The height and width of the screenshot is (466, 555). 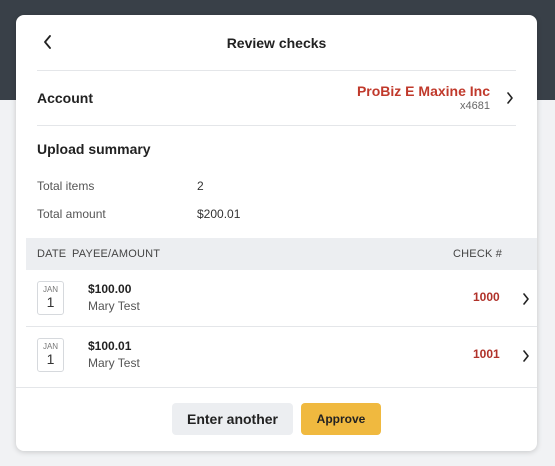 What do you see at coordinates (281, 298) in the screenshot?
I see `table-row: JAN 1 $100.00 Mary Test 1000` at bounding box center [281, 298].